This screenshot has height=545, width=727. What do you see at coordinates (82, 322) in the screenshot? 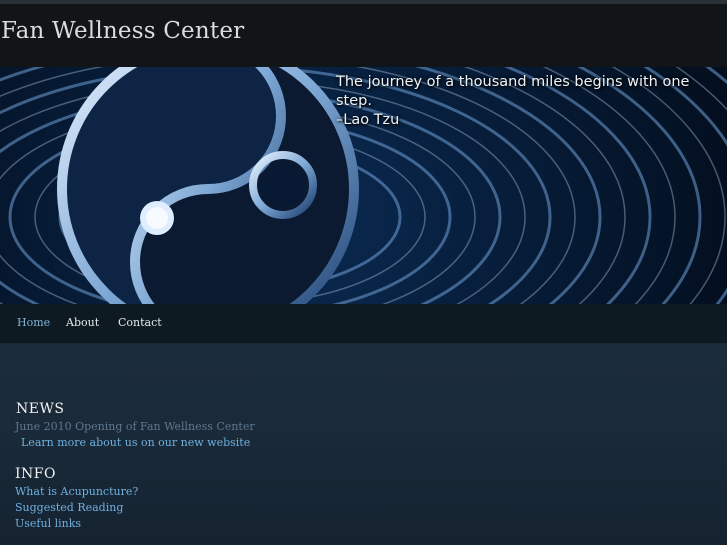
I see `nav-about: About` at bounding box center [82, 322].